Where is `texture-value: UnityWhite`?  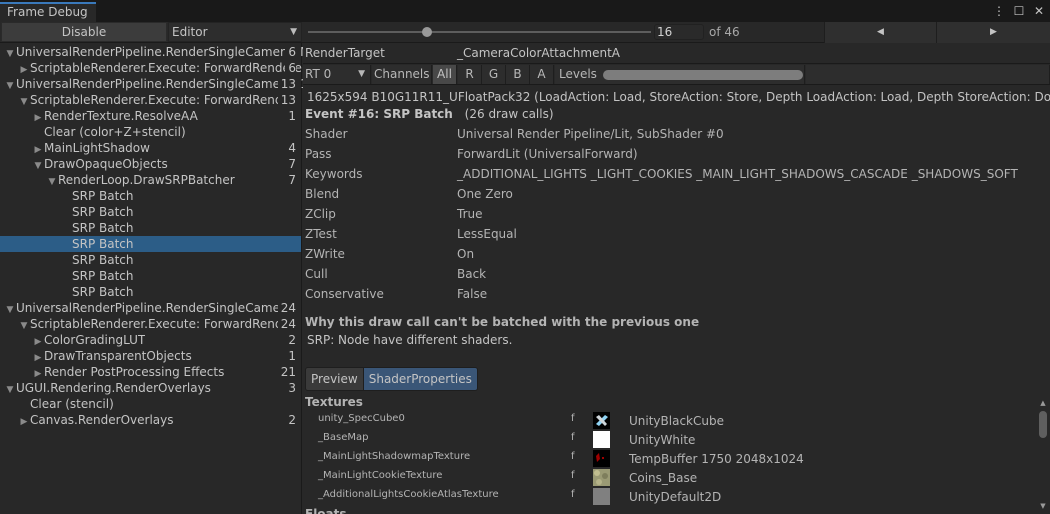 texture-value: UnityWhite is located at coordinates (662, 440).